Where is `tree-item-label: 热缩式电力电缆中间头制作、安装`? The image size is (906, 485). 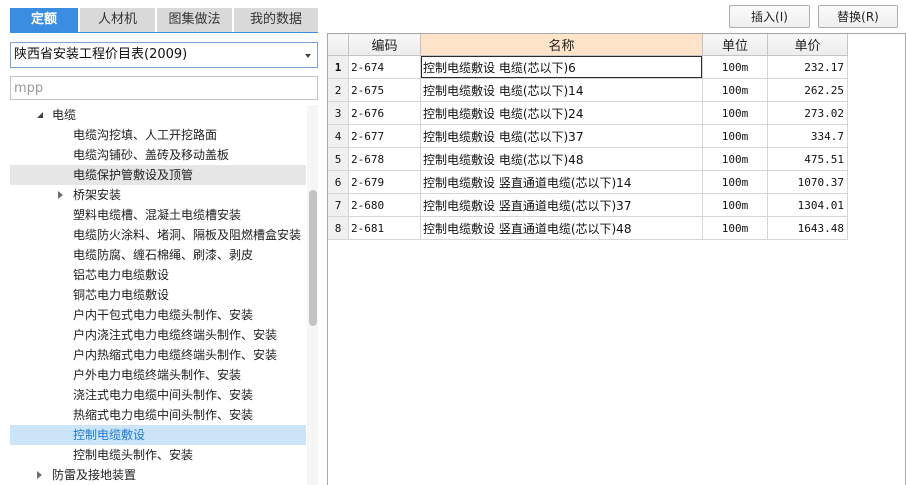
tree-item-label: 热缩式电力电缆中间头制作、安装 is located at coordinates (163, 415).